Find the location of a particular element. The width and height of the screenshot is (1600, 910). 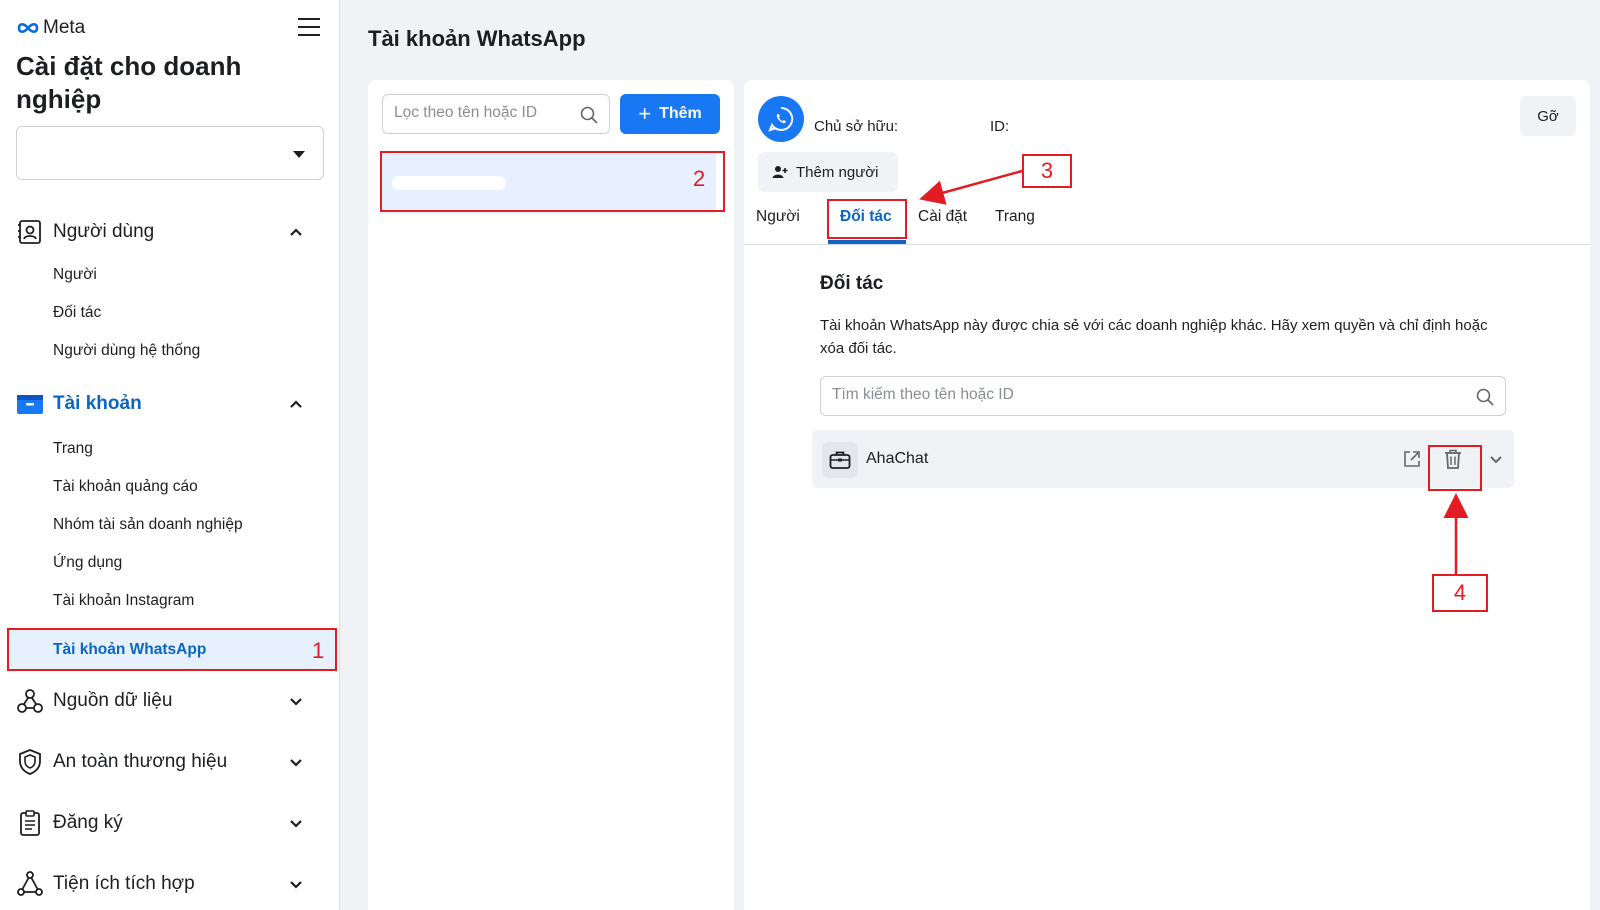

sidebar-section-label: Nguồn dữ liệu is located at coordinates (113, 700).